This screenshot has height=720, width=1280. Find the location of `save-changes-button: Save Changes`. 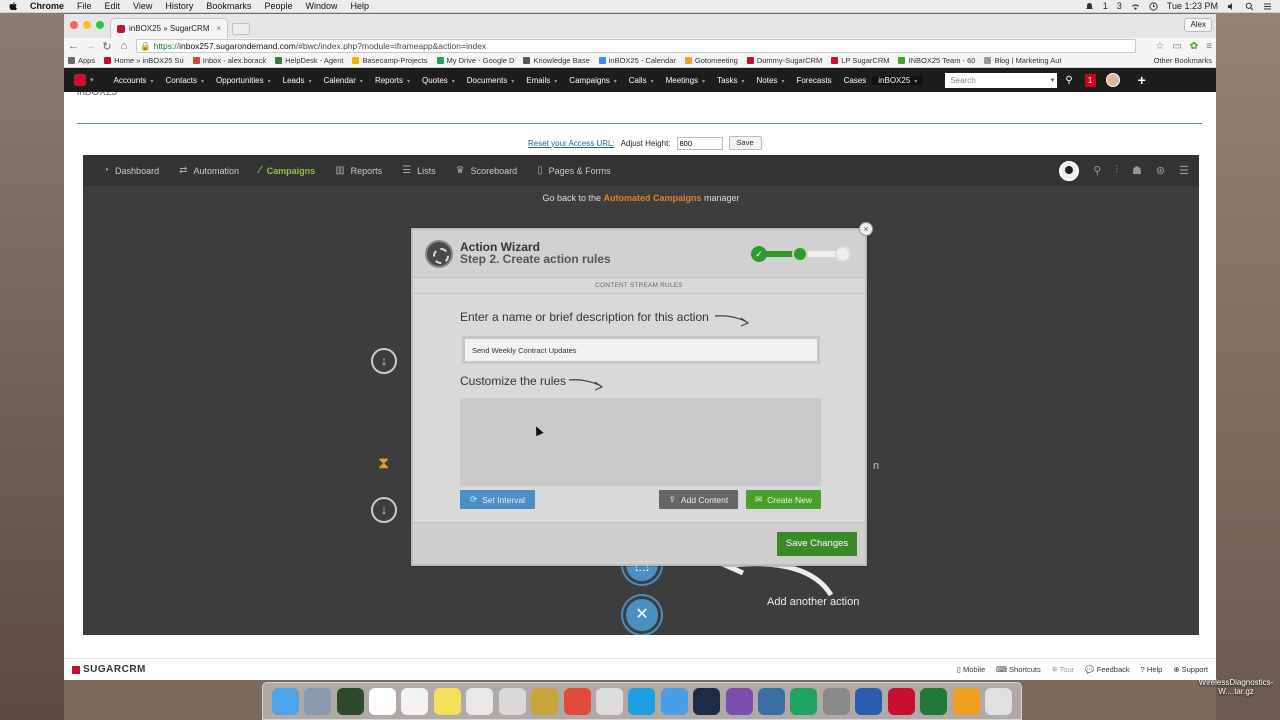

save-changes-button: Save Changes is located at coordinates (817, 544).